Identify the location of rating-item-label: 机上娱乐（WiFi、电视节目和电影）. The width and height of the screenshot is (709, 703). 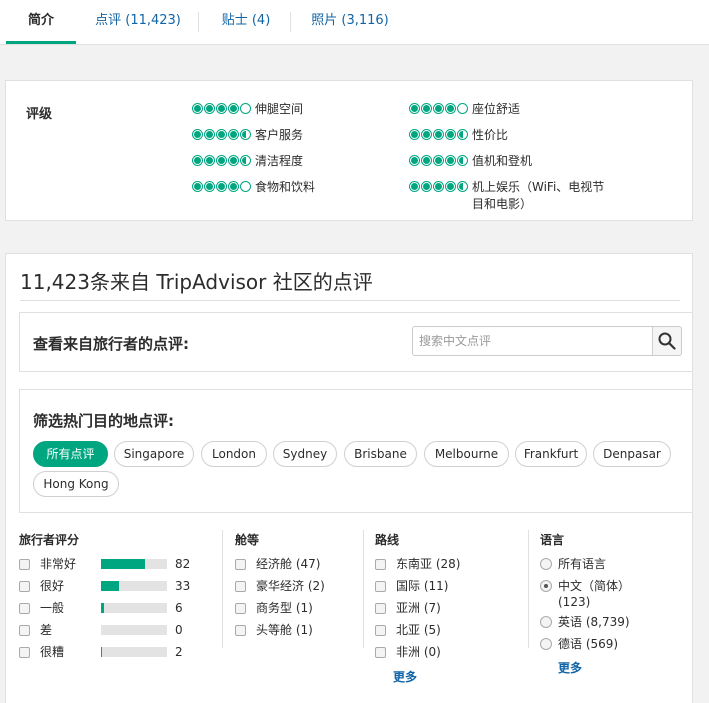
(538, 195).